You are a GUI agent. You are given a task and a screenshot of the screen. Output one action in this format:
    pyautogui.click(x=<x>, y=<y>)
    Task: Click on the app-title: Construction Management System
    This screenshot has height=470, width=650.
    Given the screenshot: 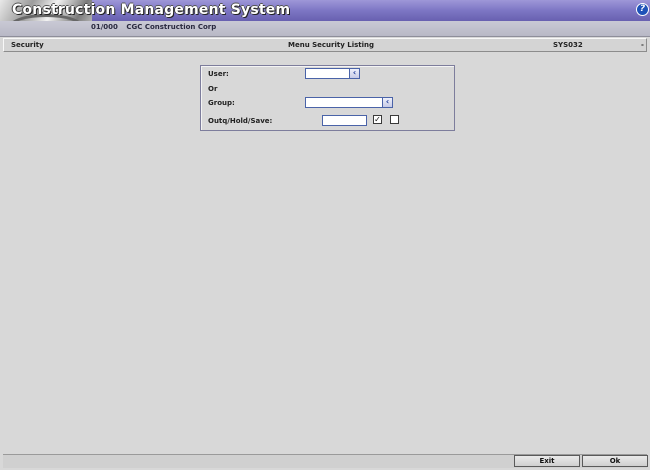 What is the action you would take?
    pyautogui.click(x=151, y=10)
    